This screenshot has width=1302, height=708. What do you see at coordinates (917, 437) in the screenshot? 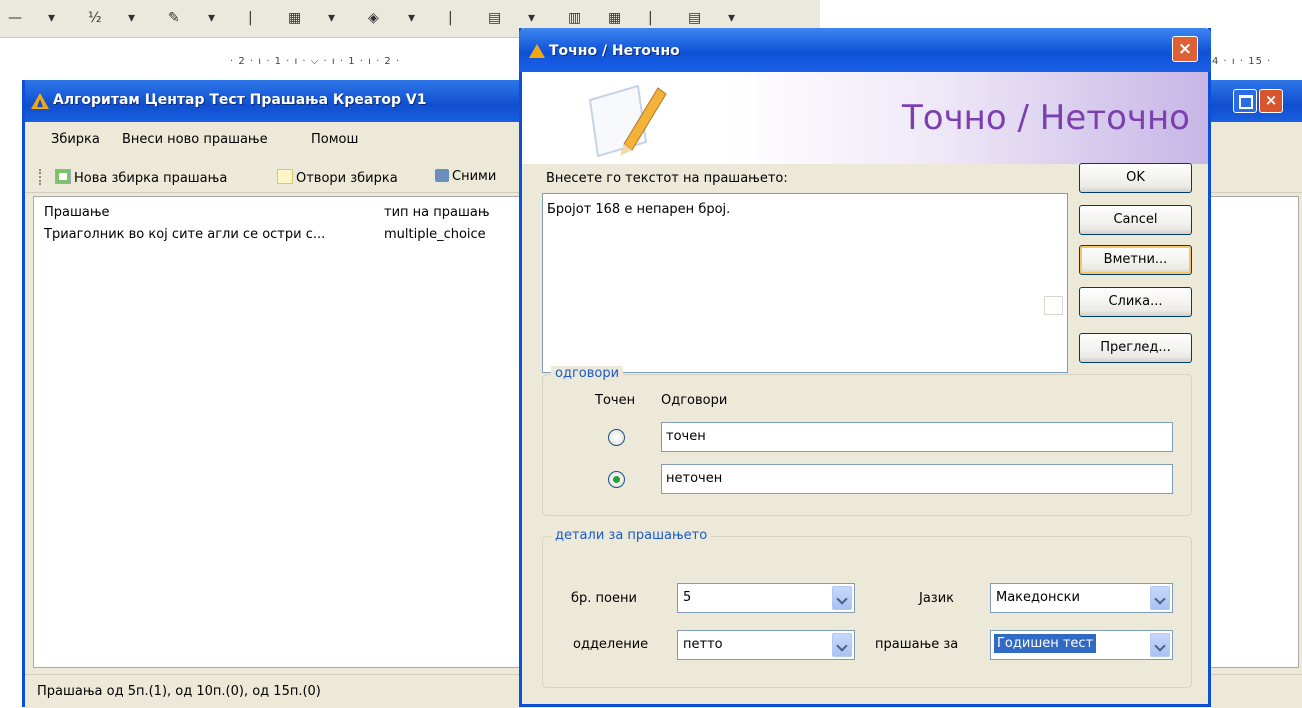
I see `answer-input-true: точен` at bounding box center [917, 437].